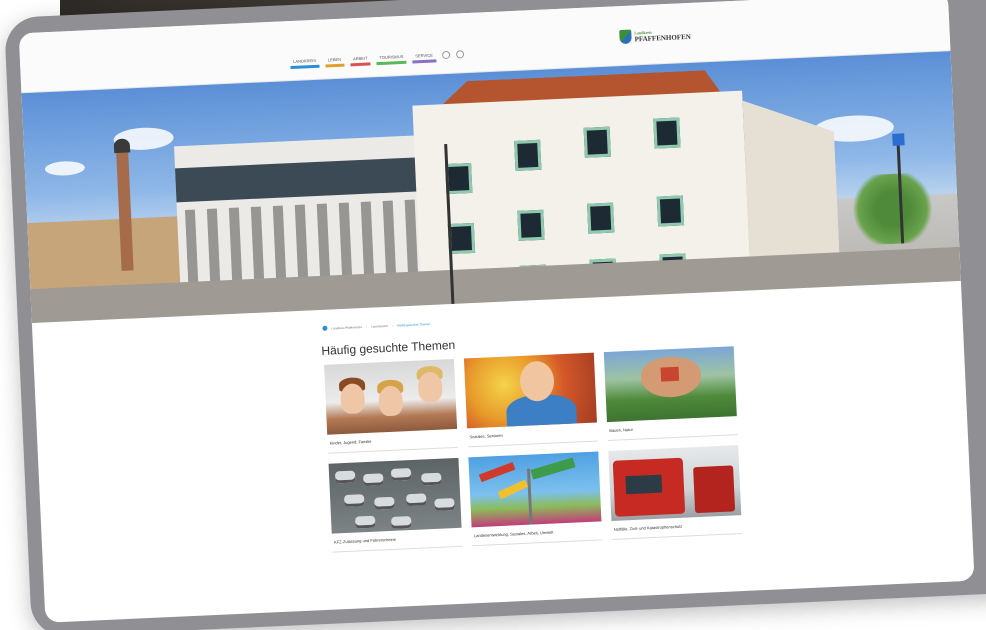  I want to click on topic-tile-bauen: Bauen, Natur, so click(670, 394).